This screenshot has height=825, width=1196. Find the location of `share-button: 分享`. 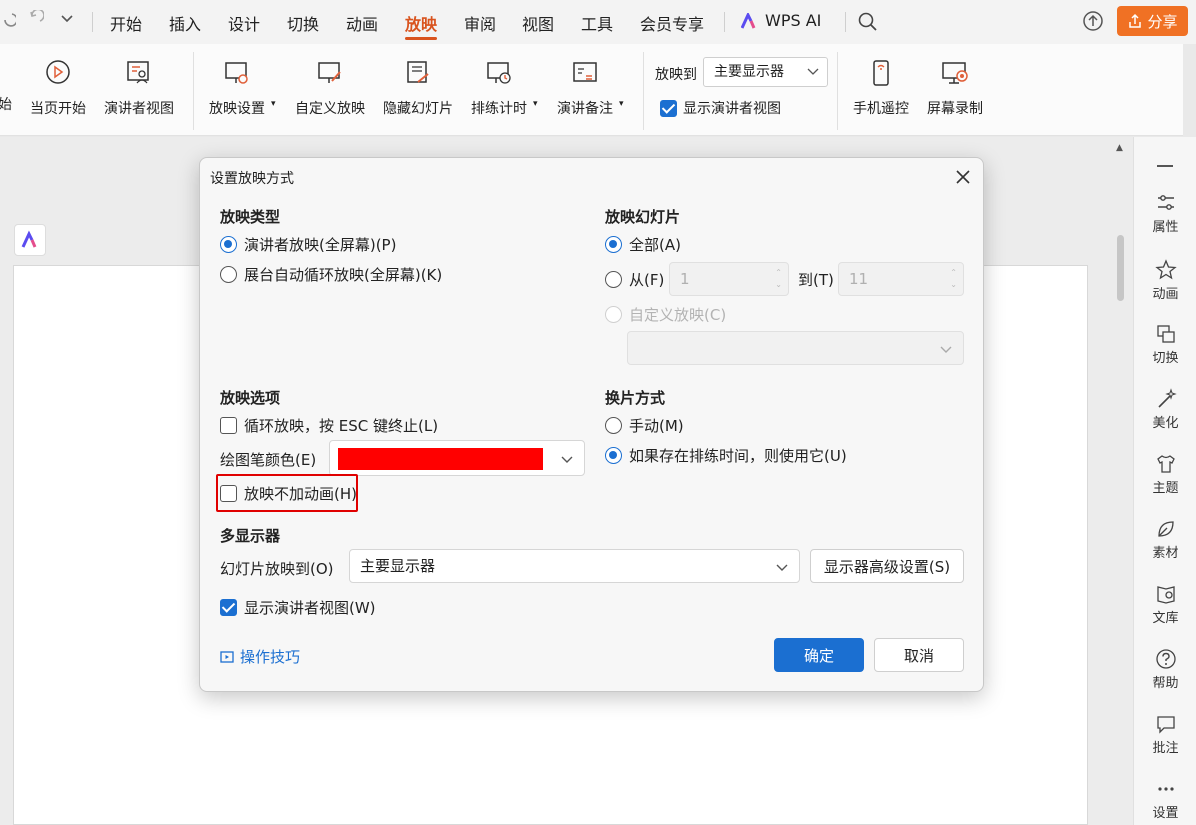

share-button: 分享 is located at coordinates (1152, 21).